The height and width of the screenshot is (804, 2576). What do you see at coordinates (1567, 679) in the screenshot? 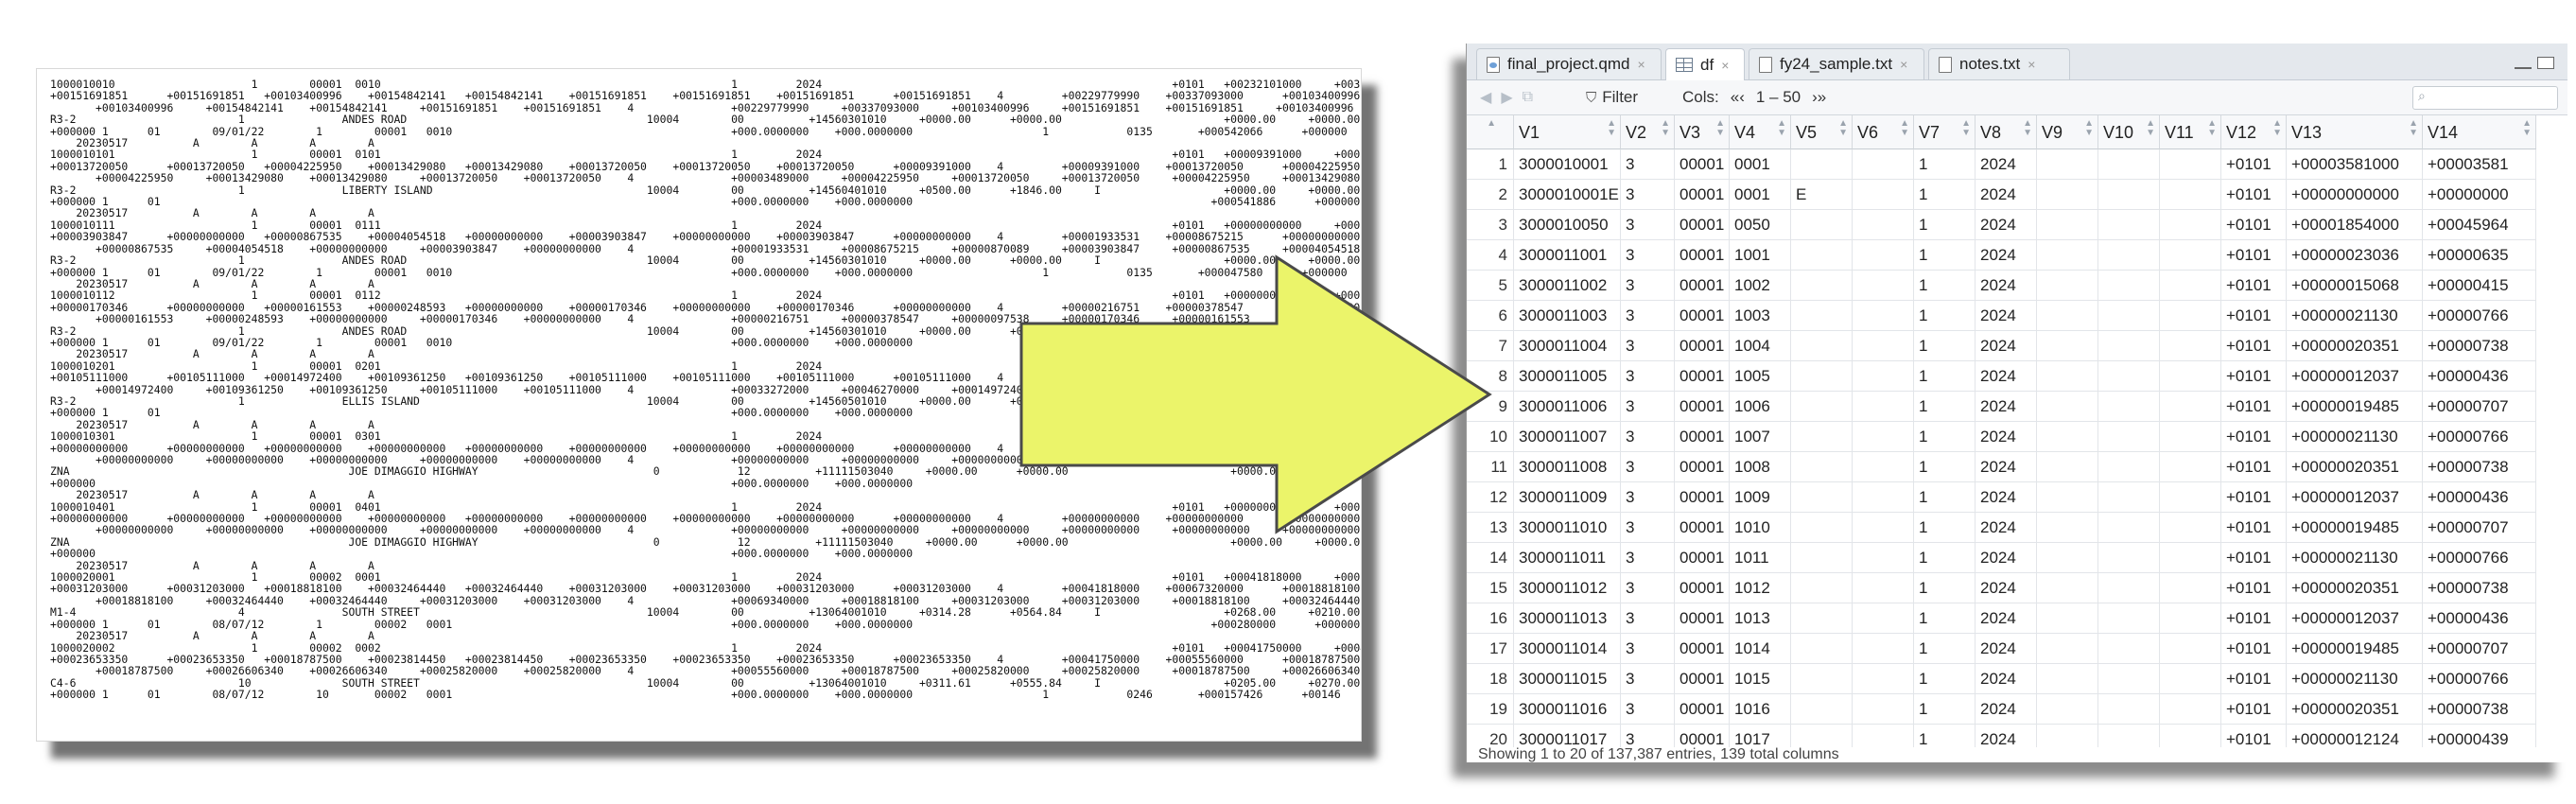
I see `table-cell: 3000011015` at bounding box center [1567, 679].